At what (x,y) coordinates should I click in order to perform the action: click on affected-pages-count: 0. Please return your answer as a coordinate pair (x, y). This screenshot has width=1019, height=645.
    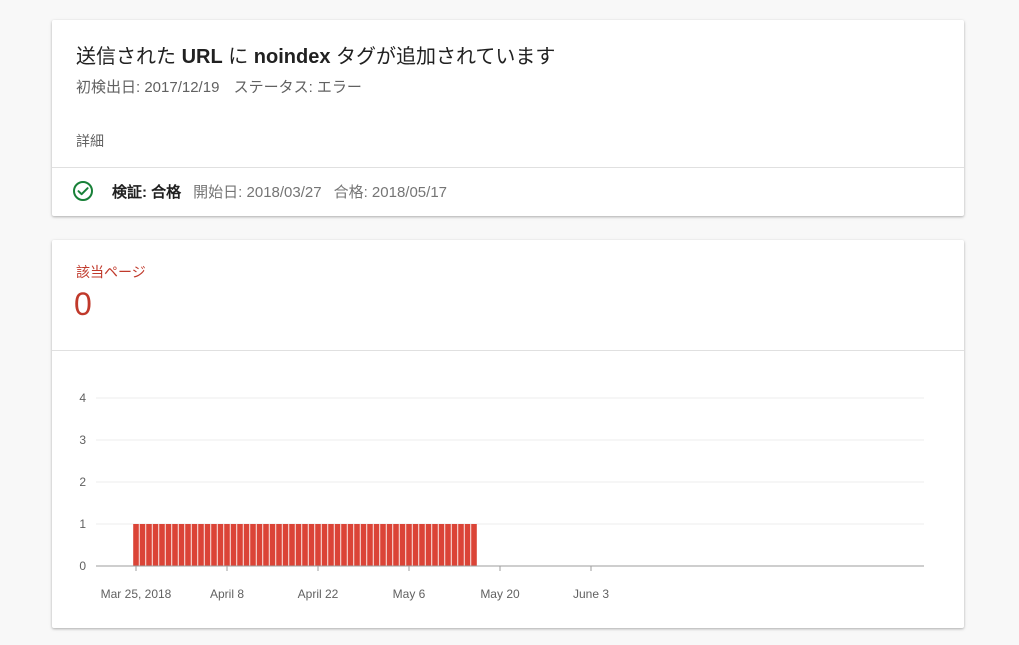
    Looking at the image, I should click on (83, 304).